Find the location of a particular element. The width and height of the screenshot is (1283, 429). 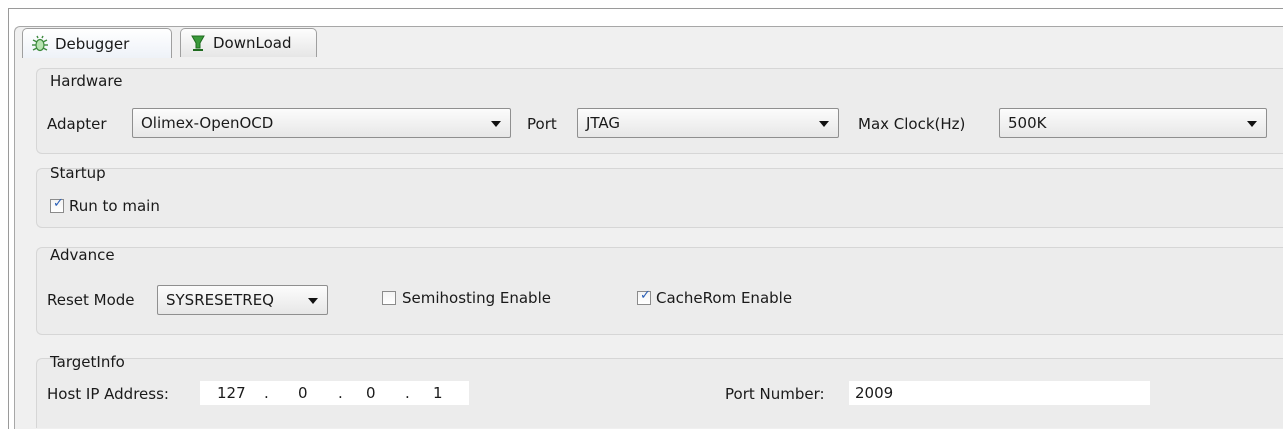

reset-mode-dropdown: SYSRESETREQ is located at coordinates (242, 300).